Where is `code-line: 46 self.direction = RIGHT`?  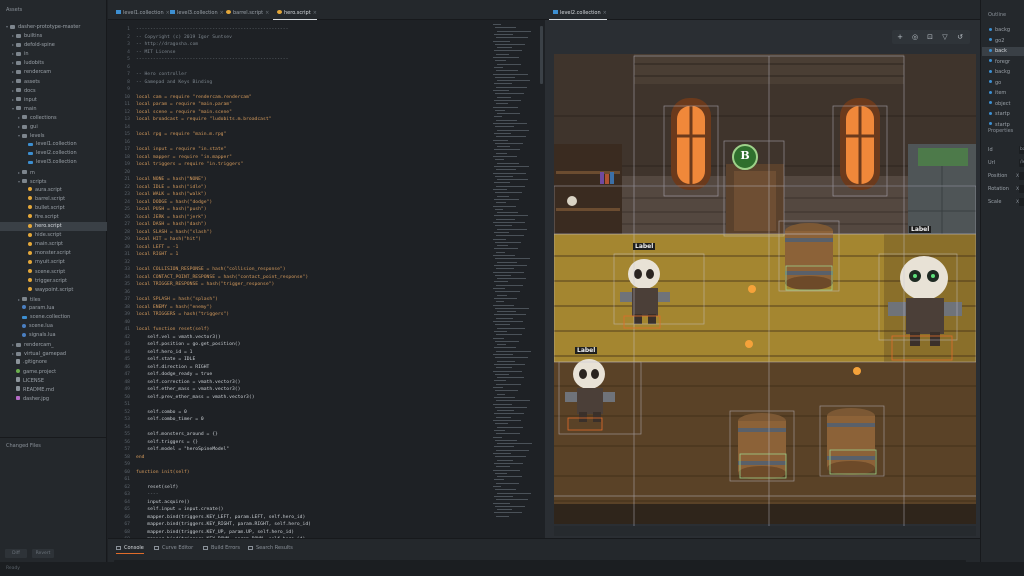
code-line: 46 self.direction = RIGHT is located at coordinates (308, 368).